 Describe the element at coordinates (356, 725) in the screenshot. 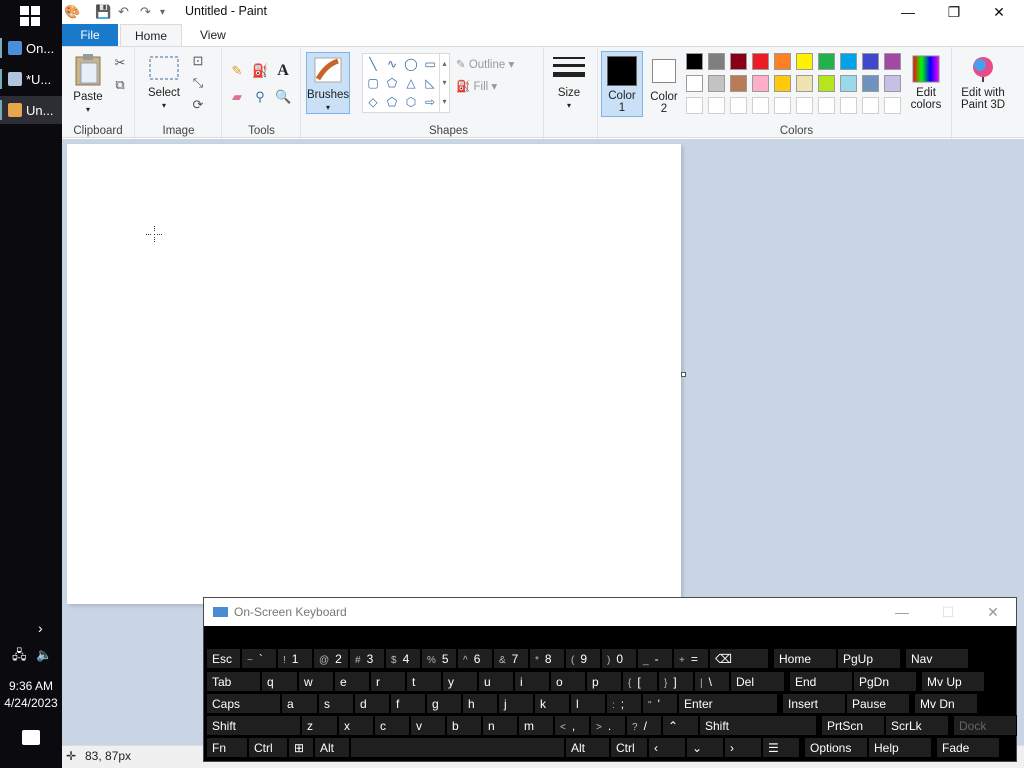

I see `key-x: x` at that location.